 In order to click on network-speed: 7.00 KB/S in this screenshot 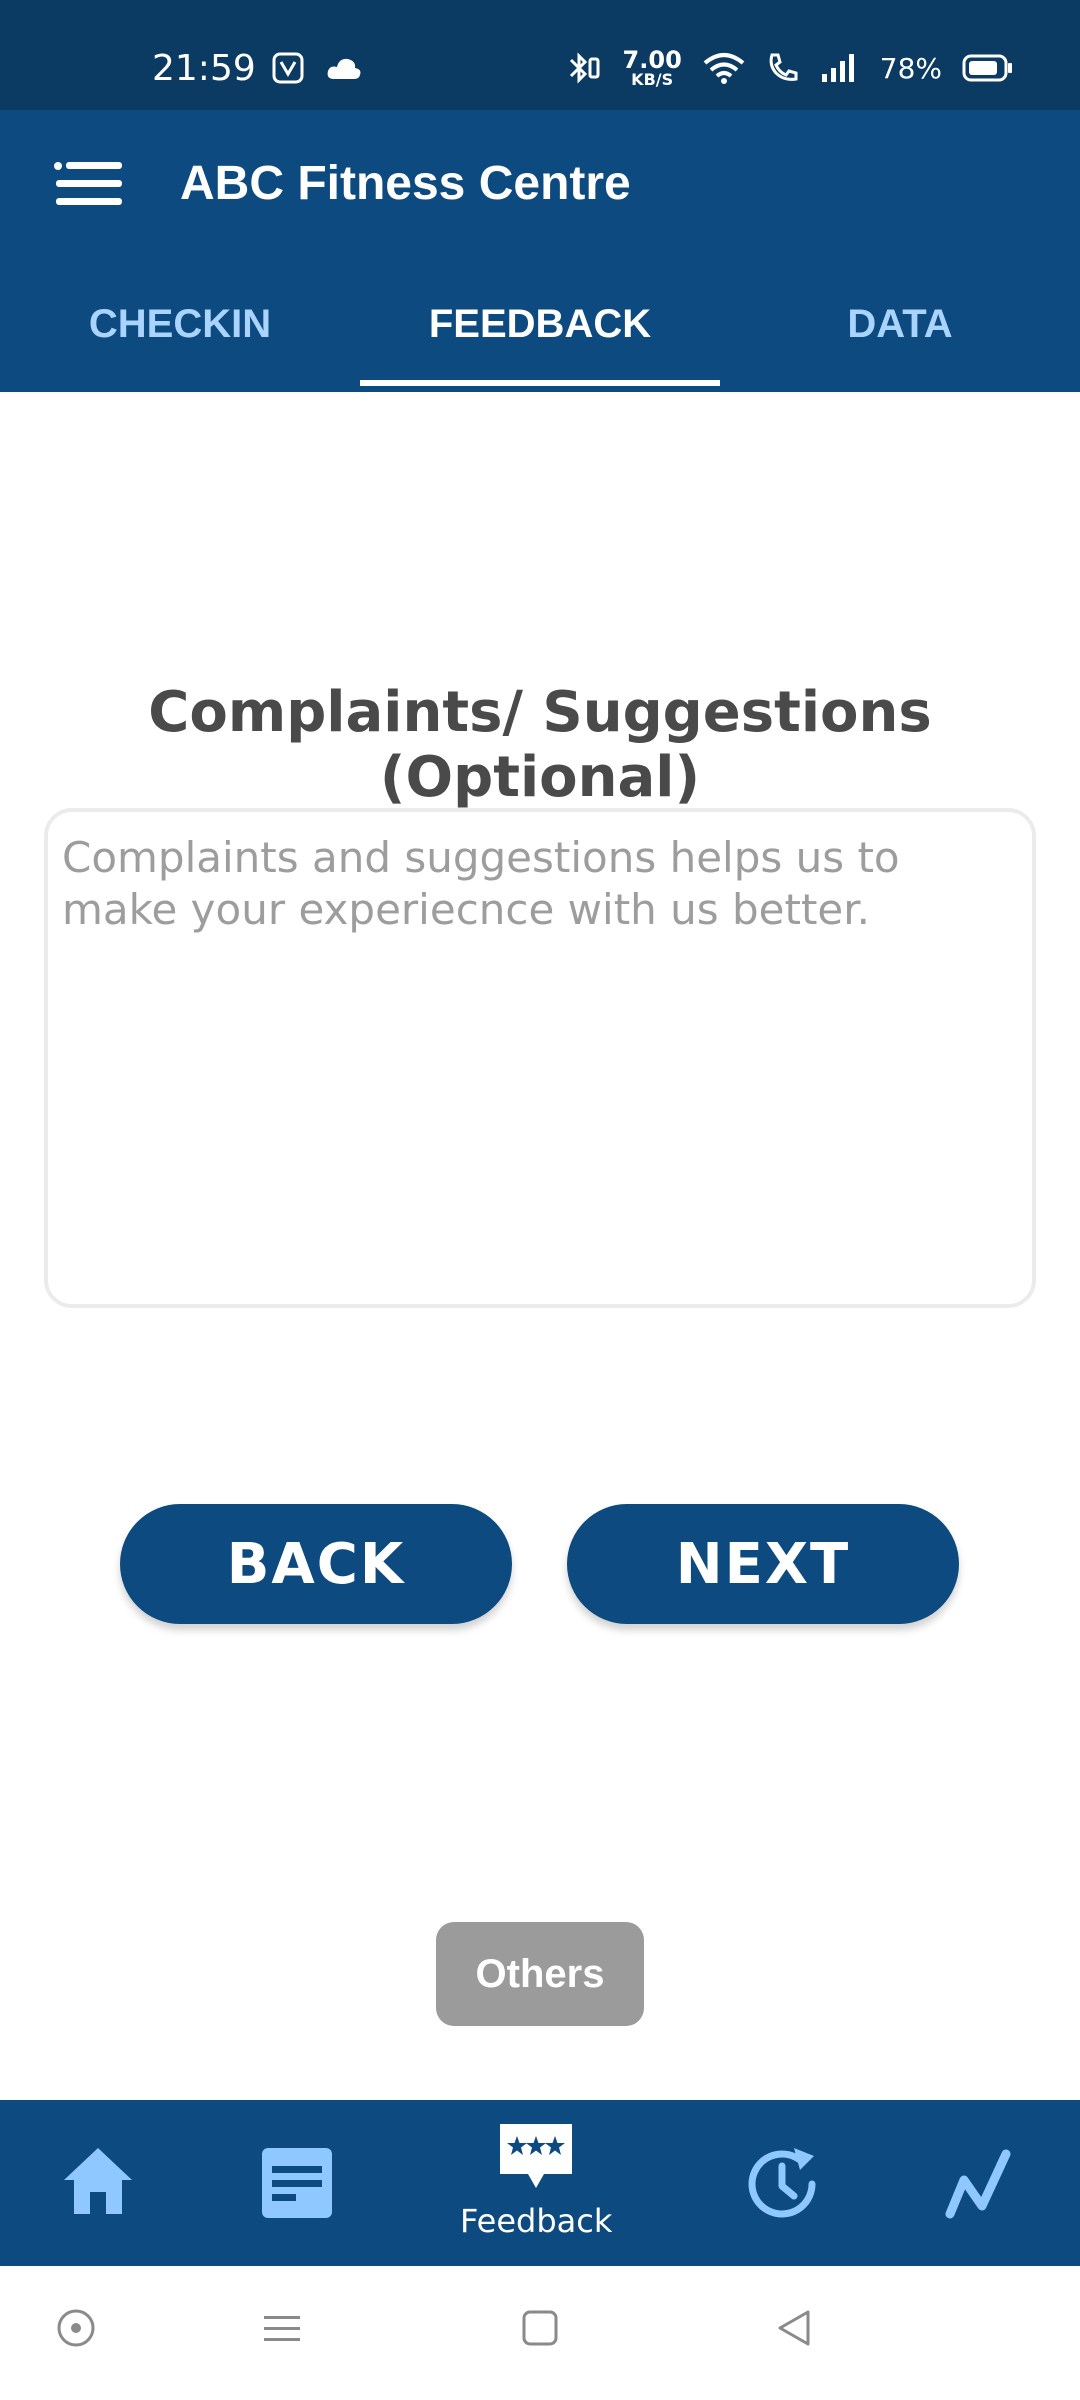, I will do `click(652, 68)`.